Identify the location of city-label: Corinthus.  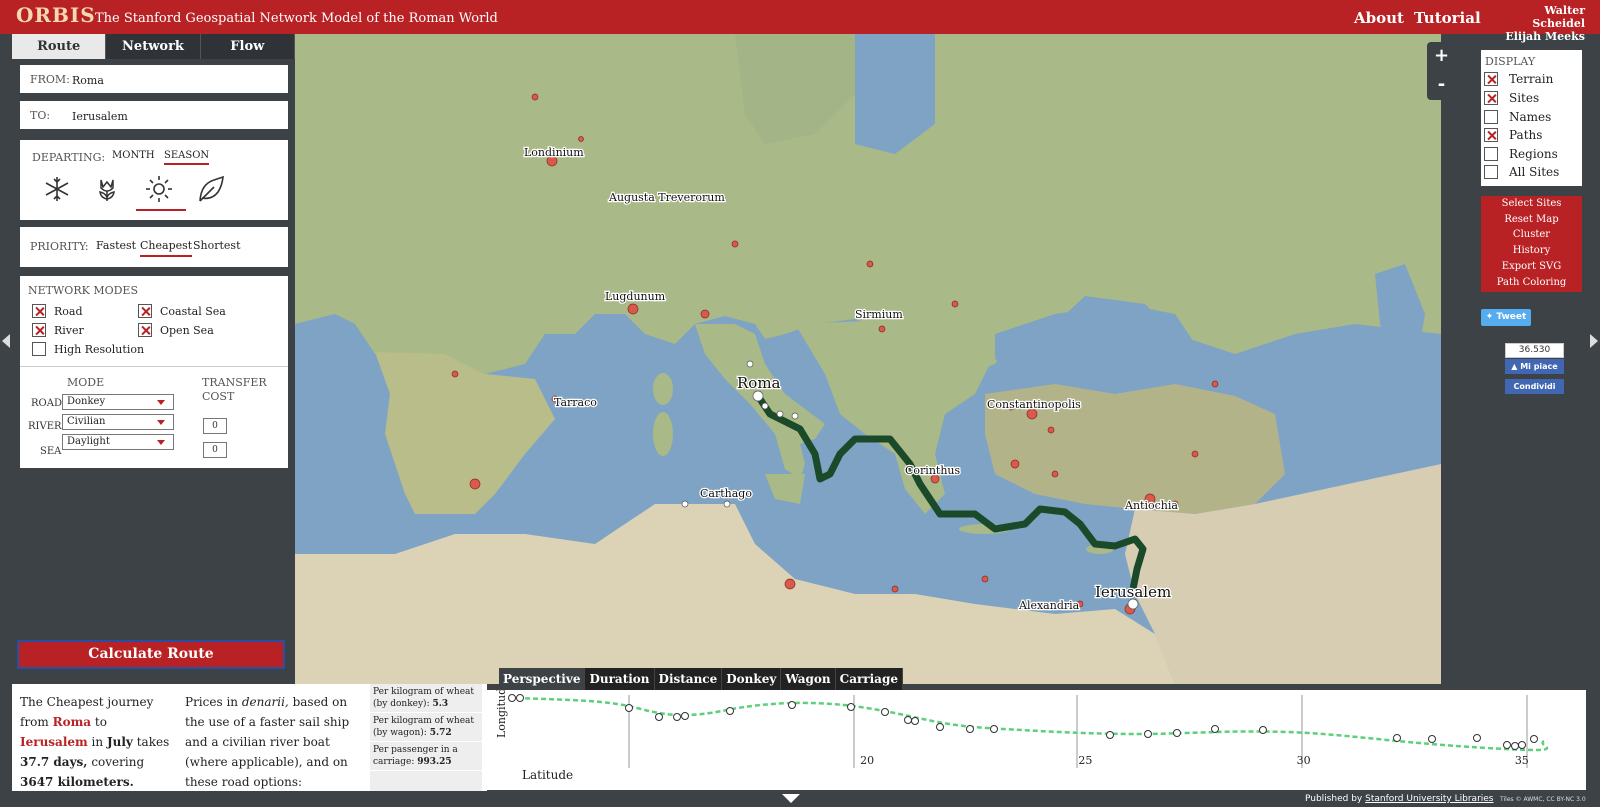
(933, 471).